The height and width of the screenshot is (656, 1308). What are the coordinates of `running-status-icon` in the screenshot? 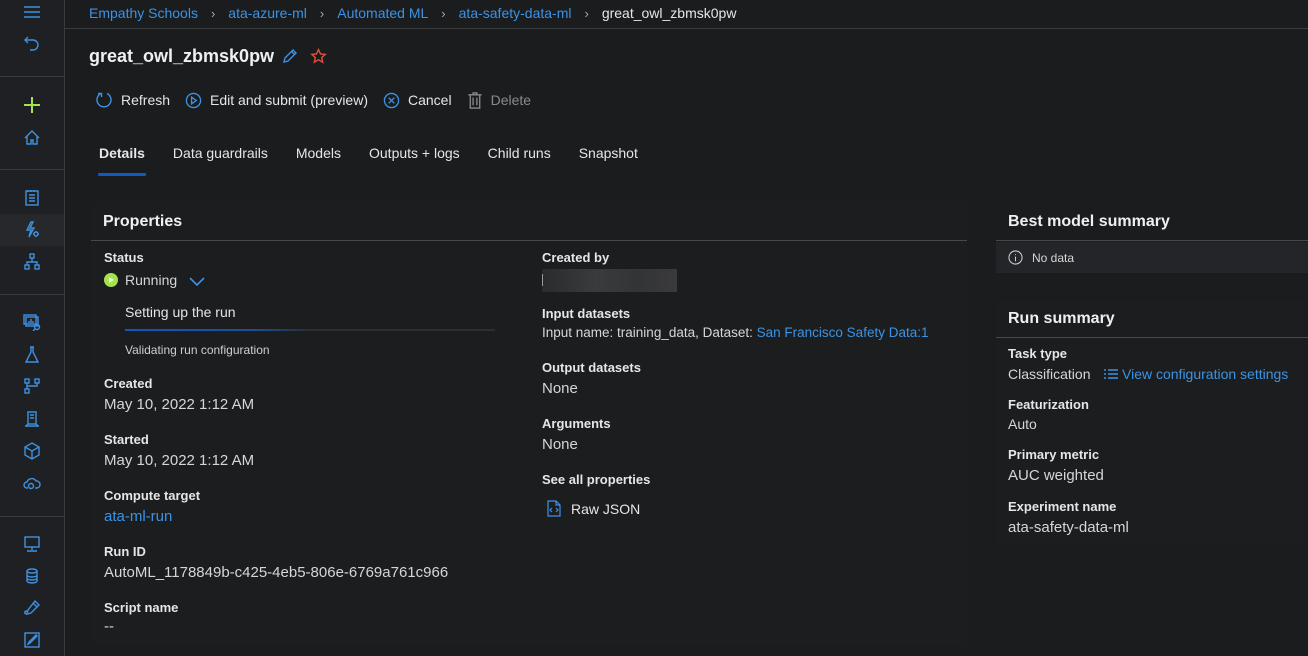 It's located at (111, 280).